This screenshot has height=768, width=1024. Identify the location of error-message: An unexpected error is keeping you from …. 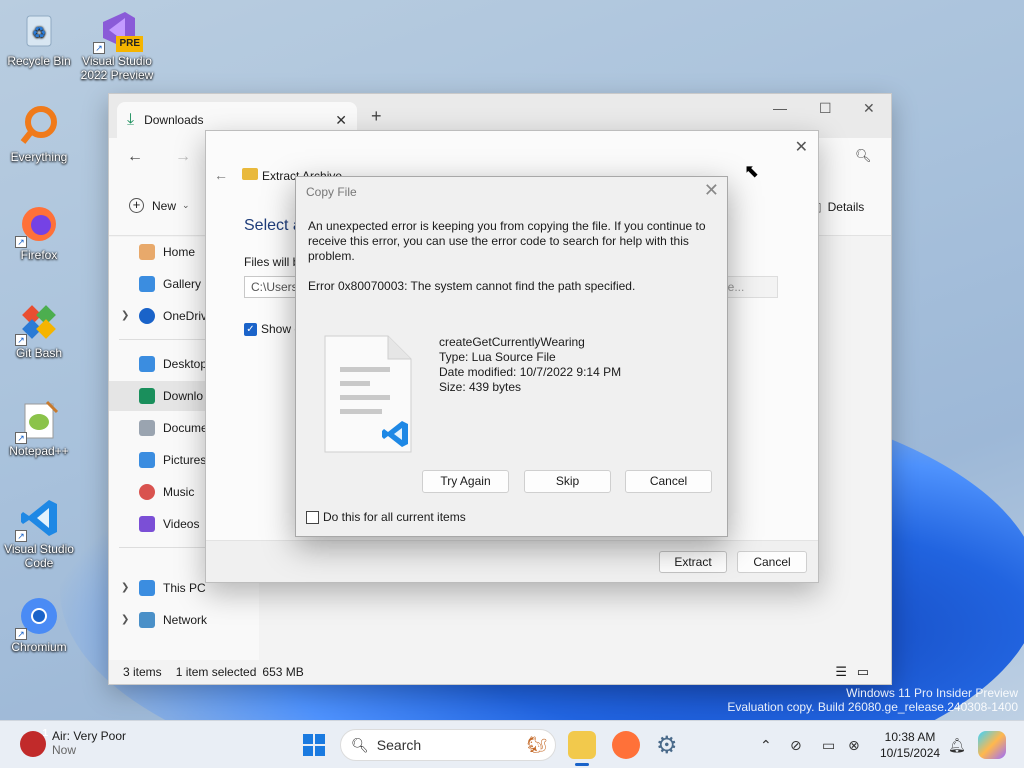
(507, 241).